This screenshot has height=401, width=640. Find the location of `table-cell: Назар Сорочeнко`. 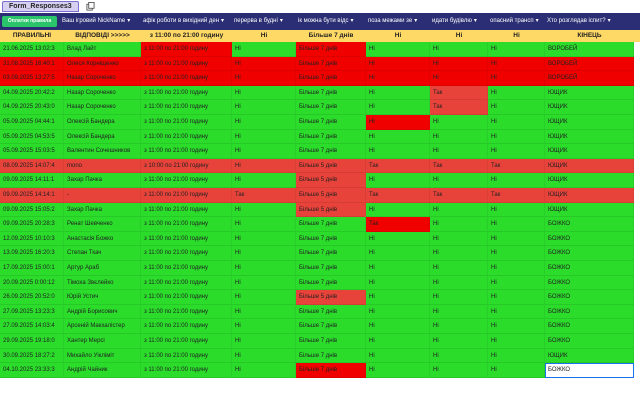

table-cell: Назар Сорочeнко is located at coordinates (102, 107).